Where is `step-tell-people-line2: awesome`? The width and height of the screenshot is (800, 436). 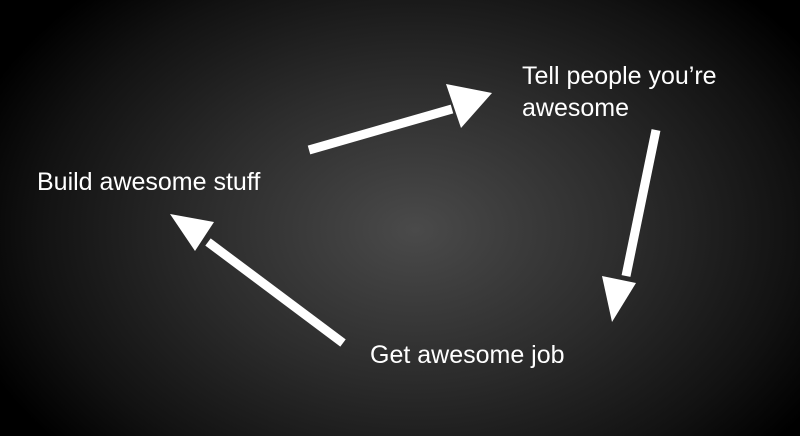
step-tell-people-line2: awesome is located at coordinates (575, 108).